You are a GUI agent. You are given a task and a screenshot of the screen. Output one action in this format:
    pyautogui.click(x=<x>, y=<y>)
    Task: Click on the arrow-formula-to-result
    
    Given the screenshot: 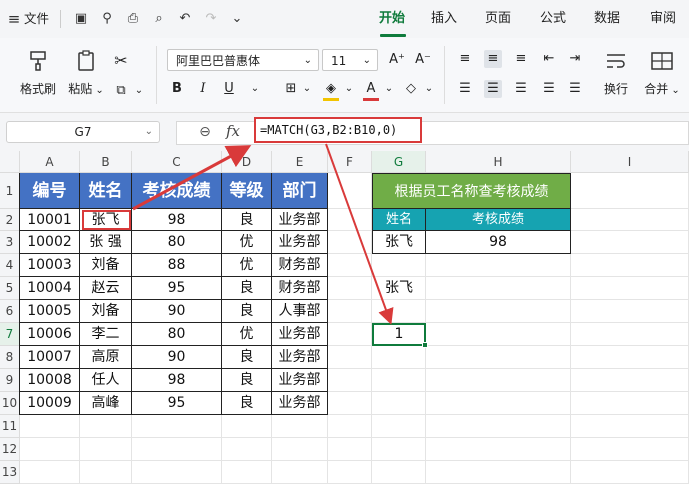 What is the action you would take?
    pyautogui.click(x=359, y=234)
    